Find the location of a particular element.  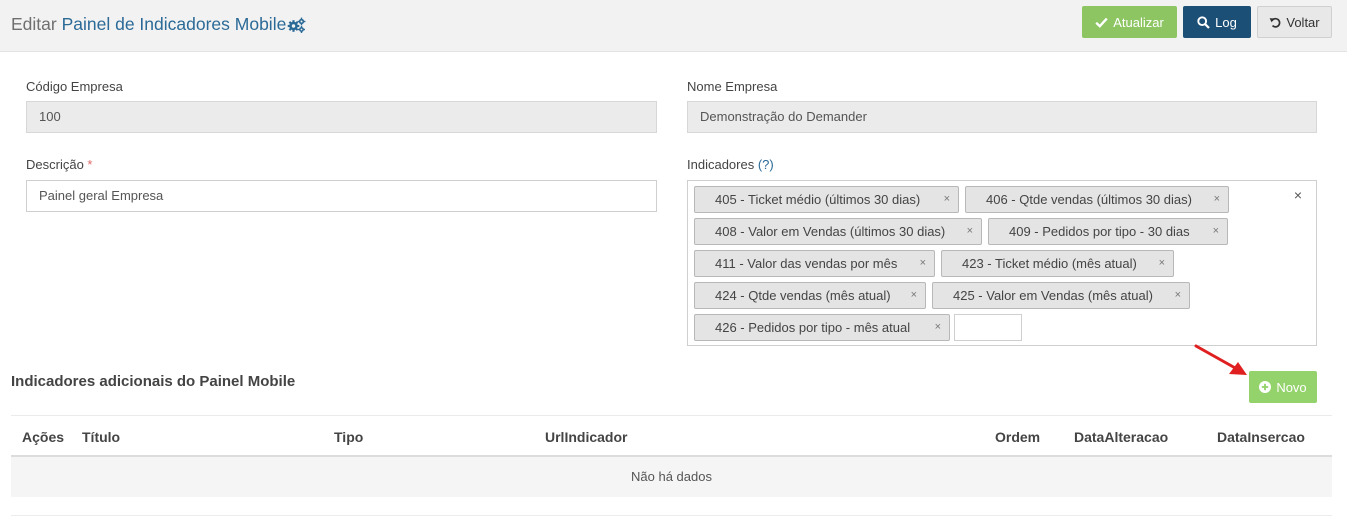

indicador-tag: 405 - Ticket médio (últimos 30 dias) × is located at coordinates (826, 199).